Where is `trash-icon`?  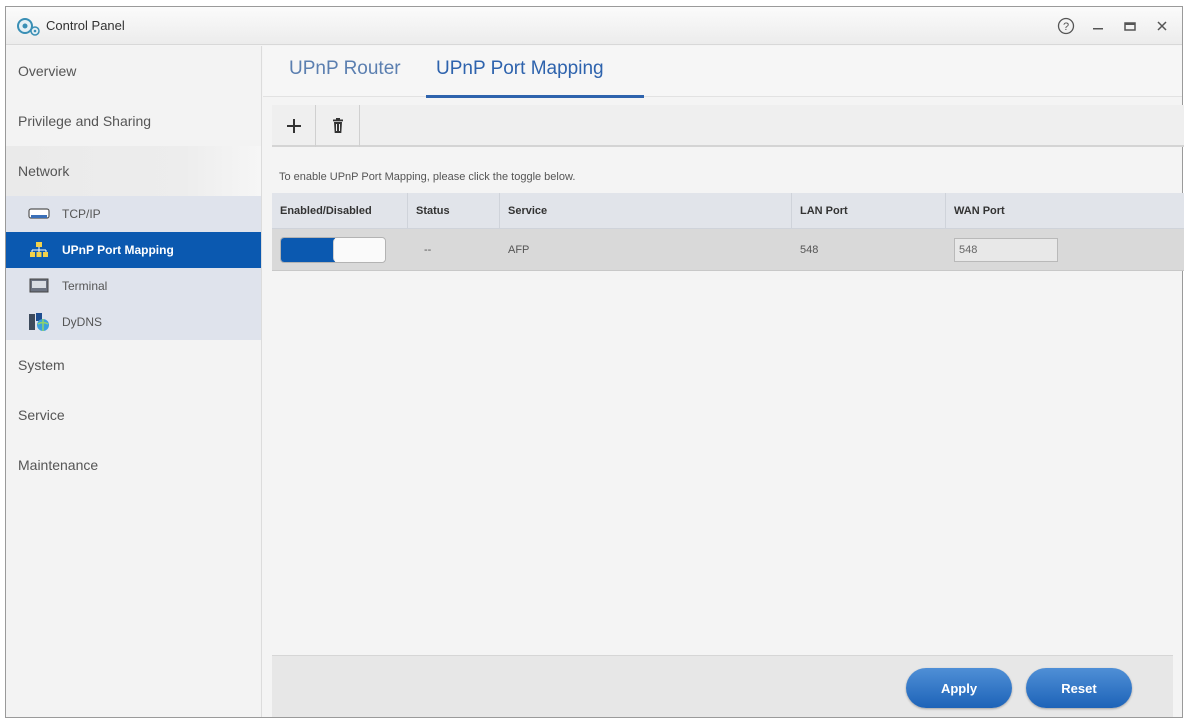
trash-icon is located at coordinates (337, 125).